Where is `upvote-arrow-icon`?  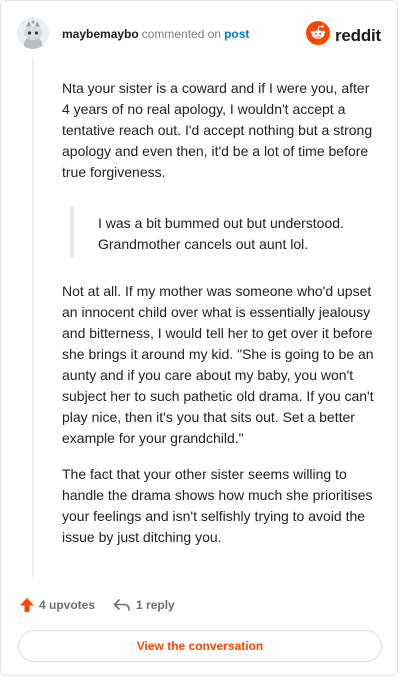 upvote-arrow-icon is located at coordinates (27, 605).